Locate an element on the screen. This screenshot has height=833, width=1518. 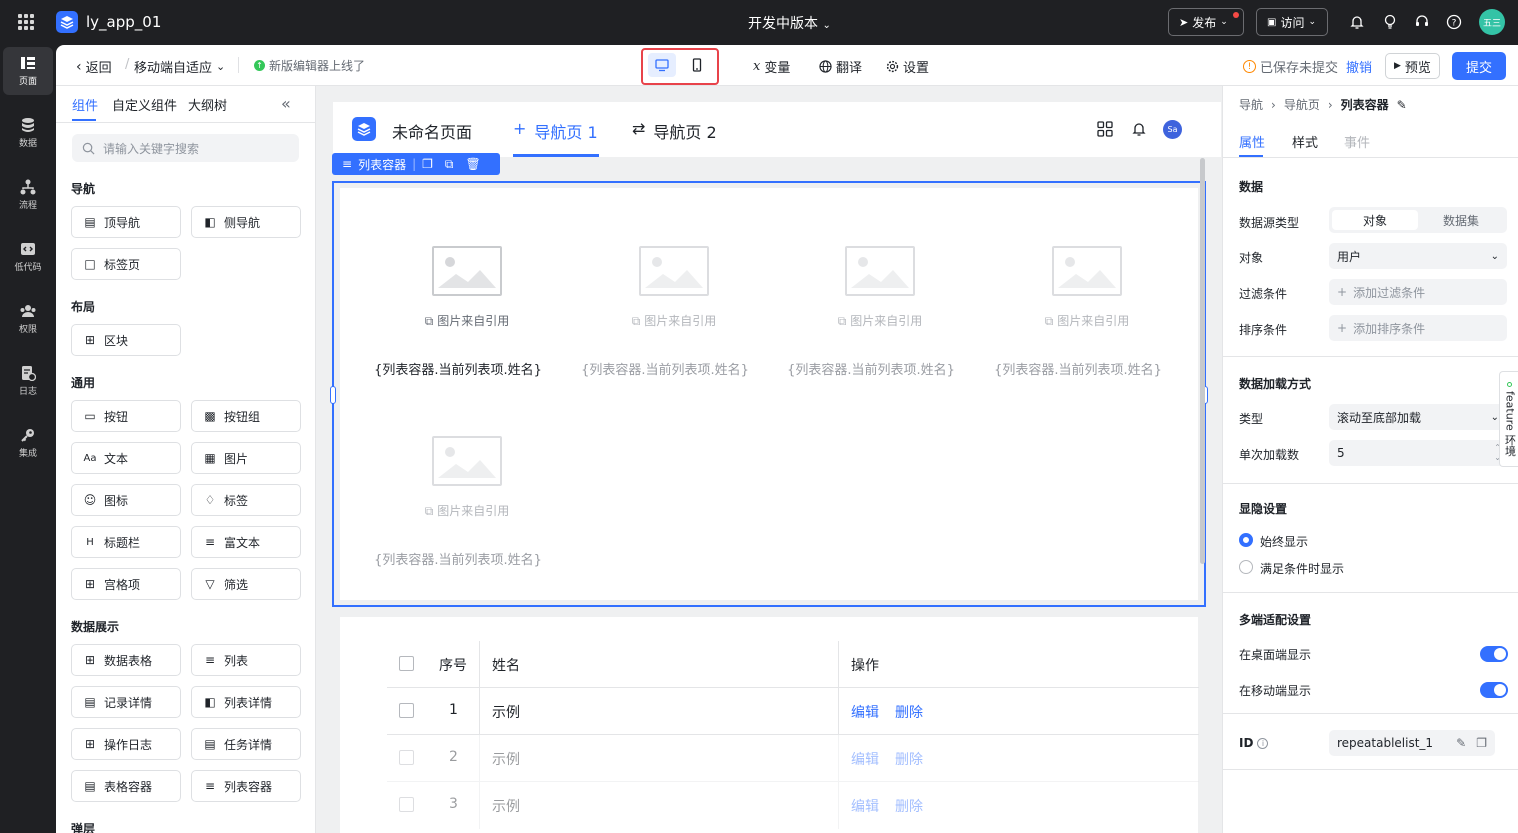
tab-outline: 大纲树 is located at coordinates (207, 104).